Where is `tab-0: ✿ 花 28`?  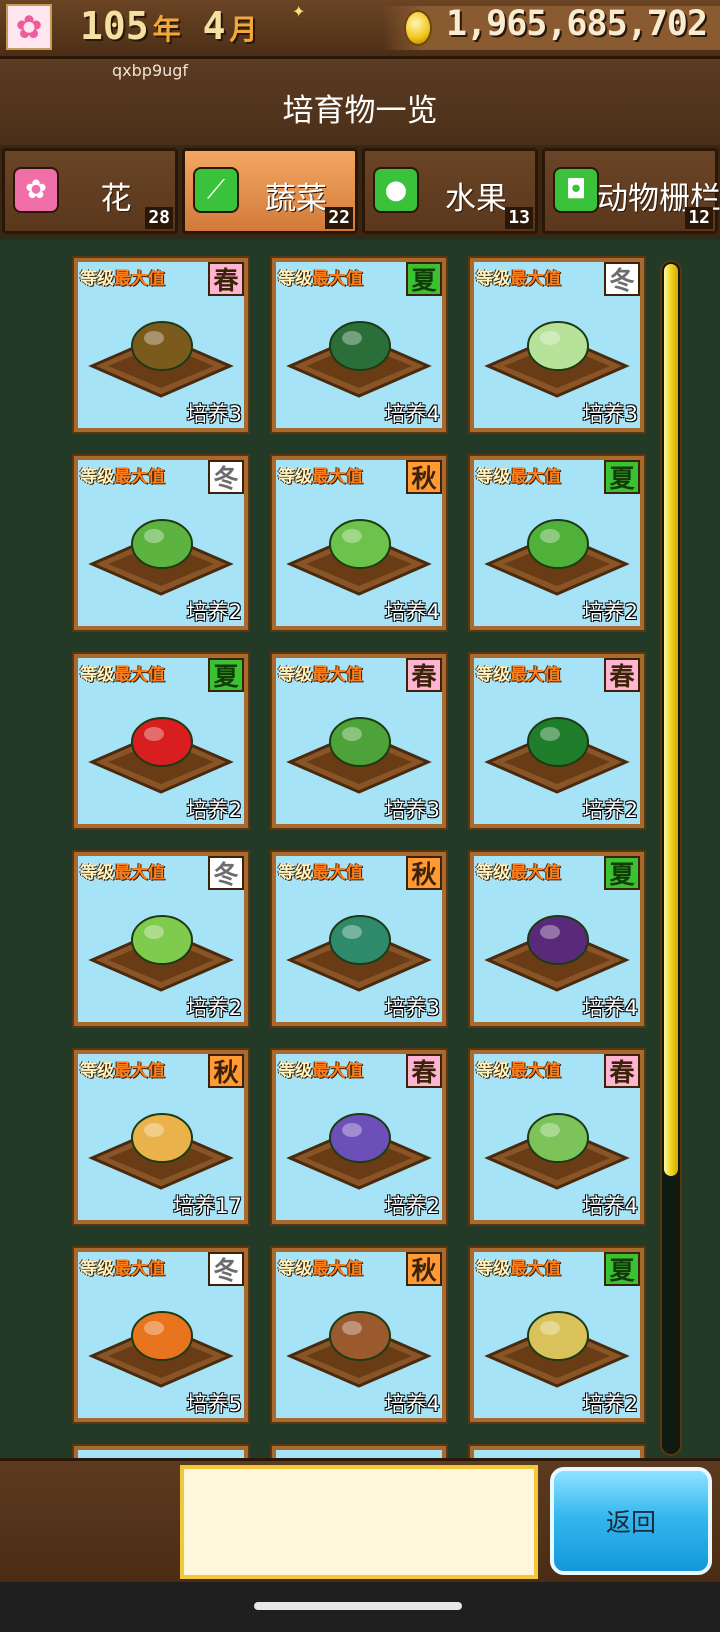
tab-0: ✿ 花 28 is located at coordinates (90, 191).